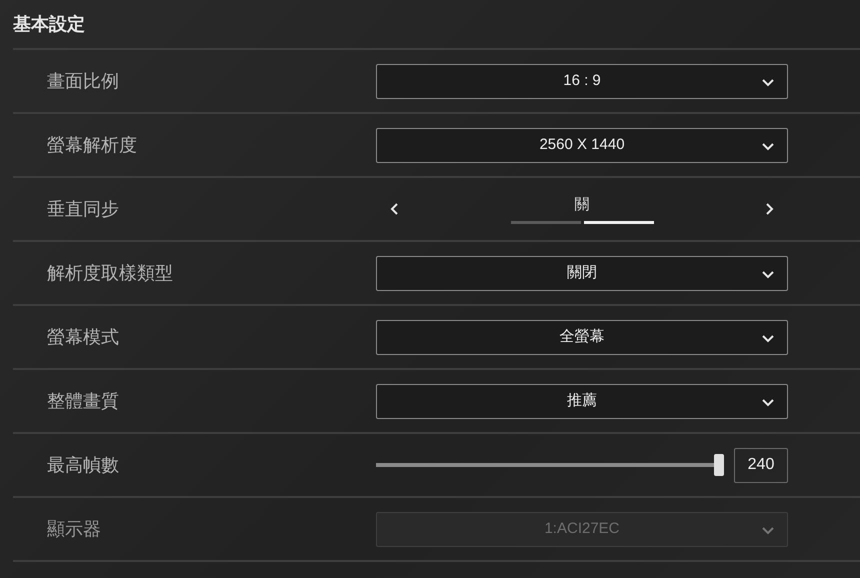  Describe the element at coordinates (582, 401) in the screenshot. I see `dropdown: 推薦` at that location.